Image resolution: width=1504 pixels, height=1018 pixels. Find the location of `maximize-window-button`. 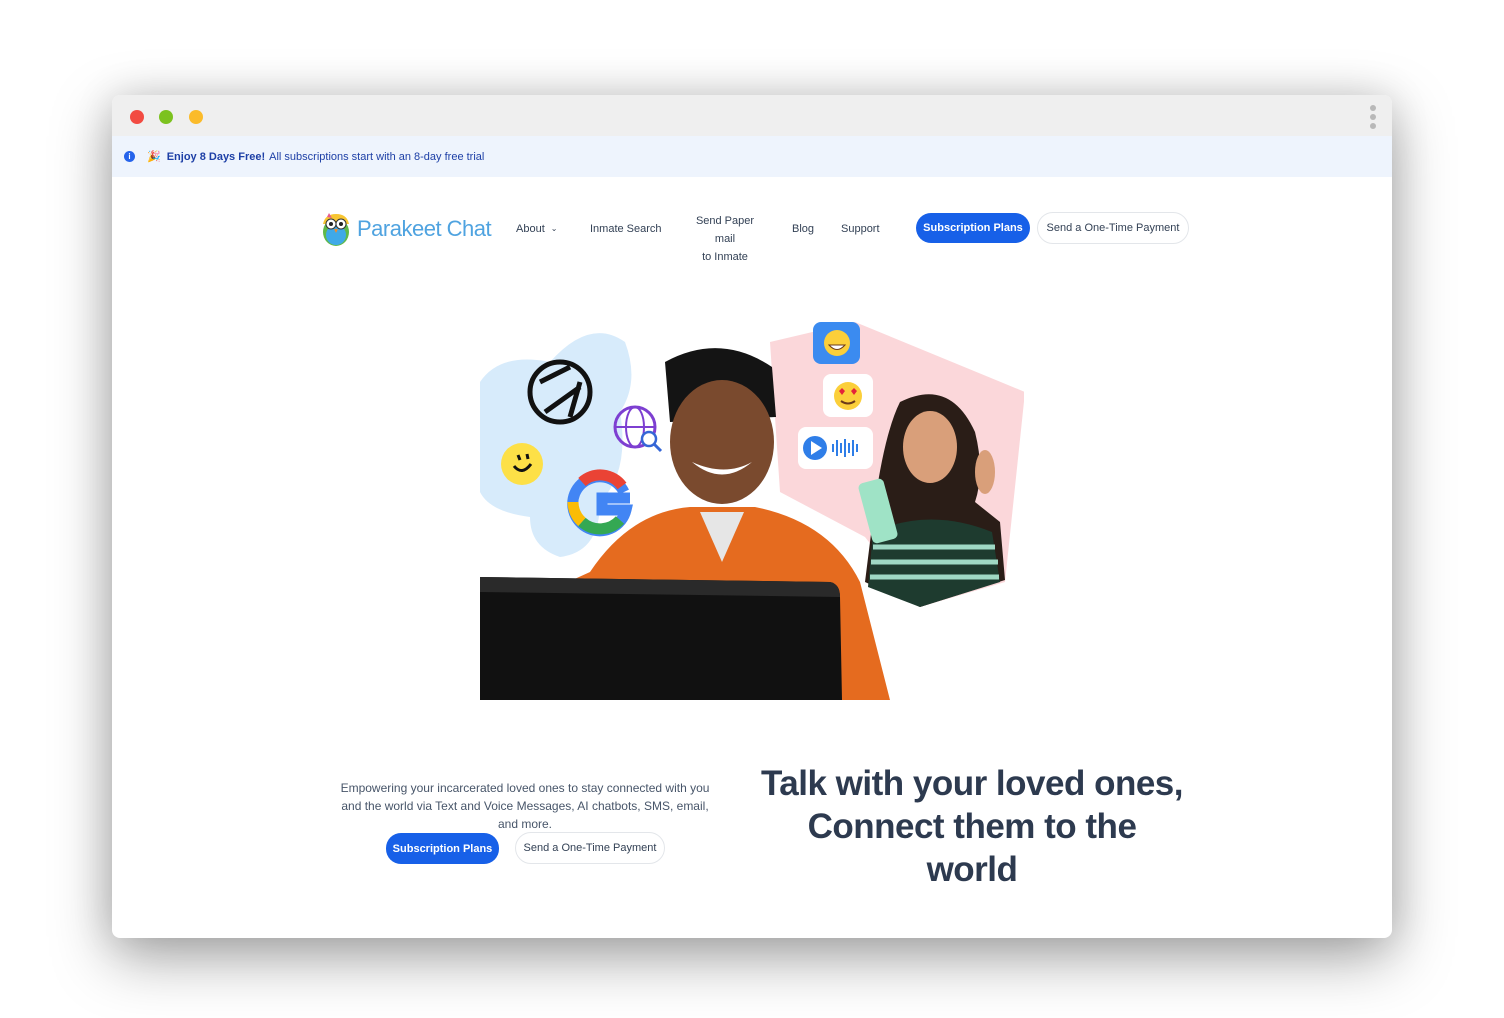

maximize-window-button is located at coordinates (196, 117).